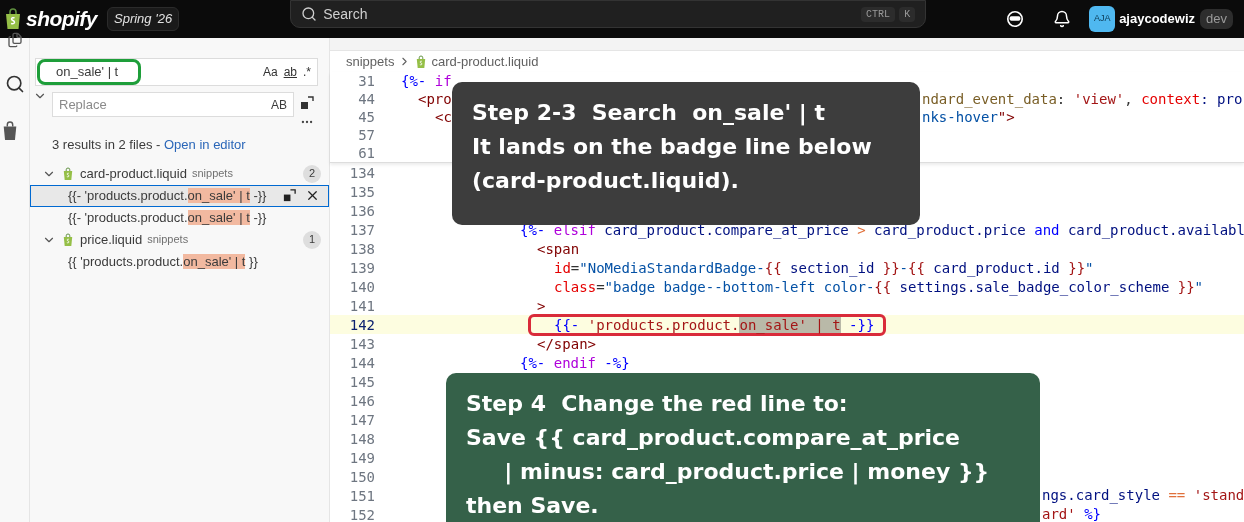 The image size is (1244, 522). I want to click on file-name: price.liquid, so click(111, 239).